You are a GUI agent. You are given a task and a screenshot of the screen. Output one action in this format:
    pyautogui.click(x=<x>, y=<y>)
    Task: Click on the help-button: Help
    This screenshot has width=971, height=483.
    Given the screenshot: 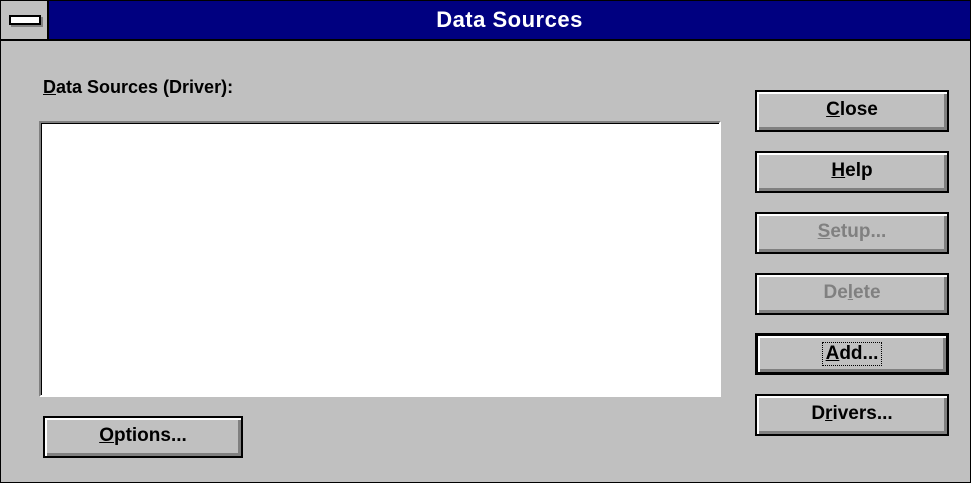 What is the action you would take?
    pyautogui.click(x=852, y=172)
    